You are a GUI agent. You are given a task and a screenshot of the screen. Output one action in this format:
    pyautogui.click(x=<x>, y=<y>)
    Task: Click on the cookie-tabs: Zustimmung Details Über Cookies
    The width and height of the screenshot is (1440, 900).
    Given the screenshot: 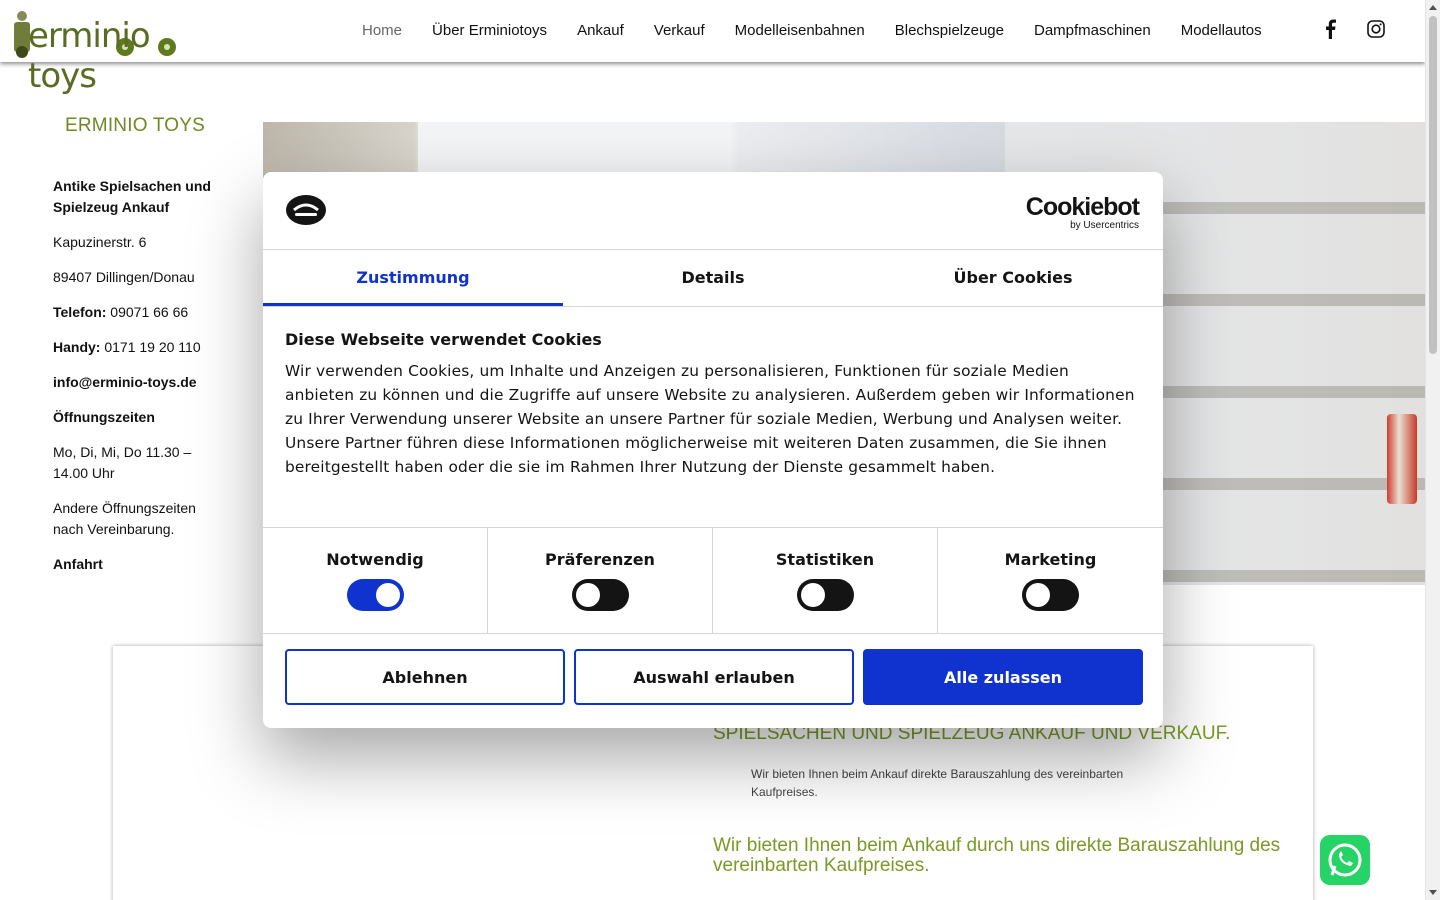 What is the action you would take?
    pyautogui.click(x=713, y=278)
    